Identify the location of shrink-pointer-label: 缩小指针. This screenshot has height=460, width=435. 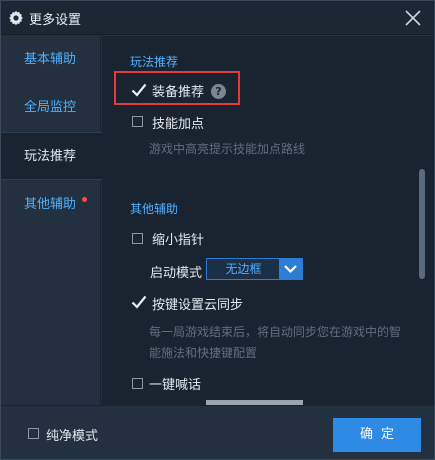
(178, 240).